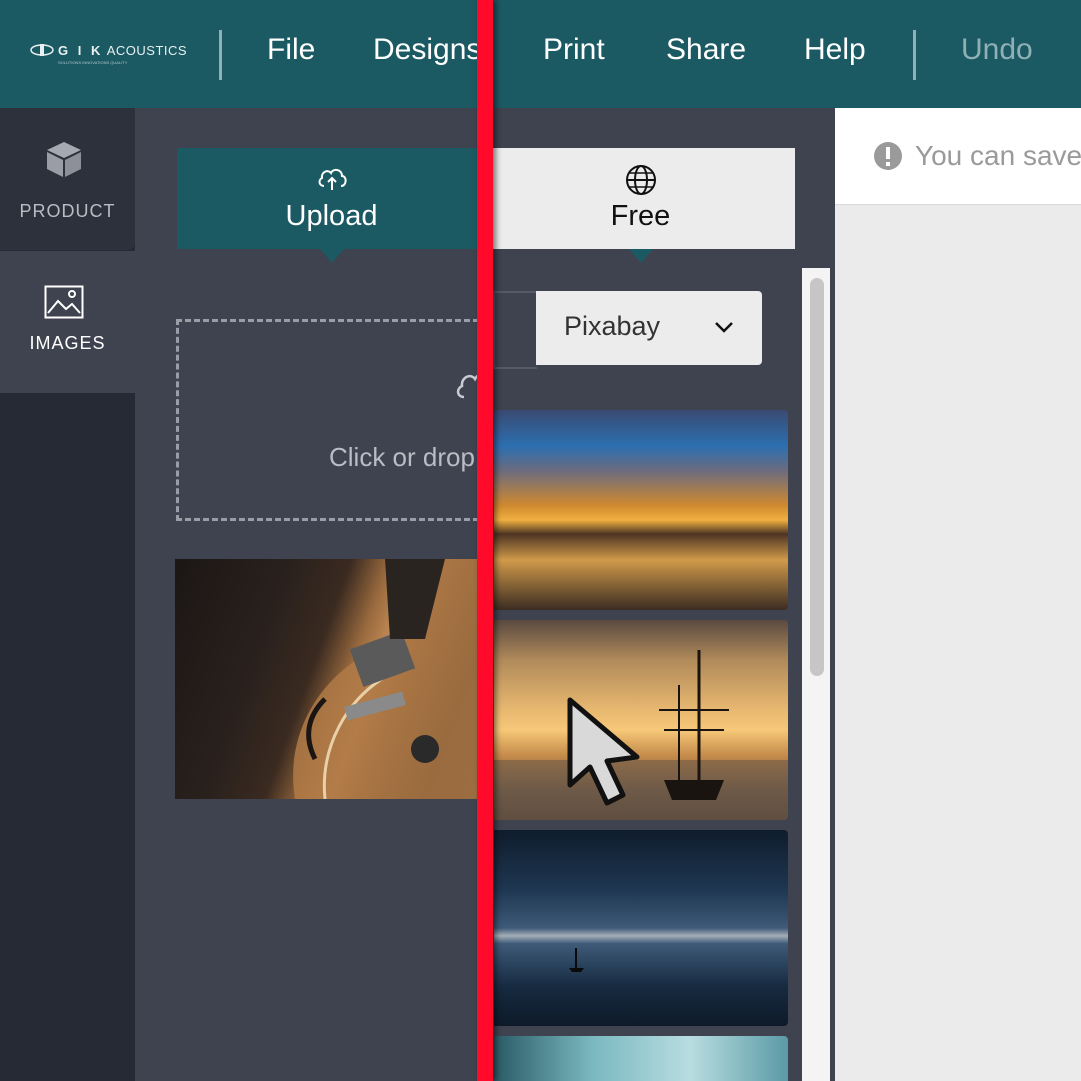 This screenshot has width=1081, height=1081. Describe the element at coordinates (402, 457) in the screenshot. I see `dropzone-text: Click or drop` at that location.